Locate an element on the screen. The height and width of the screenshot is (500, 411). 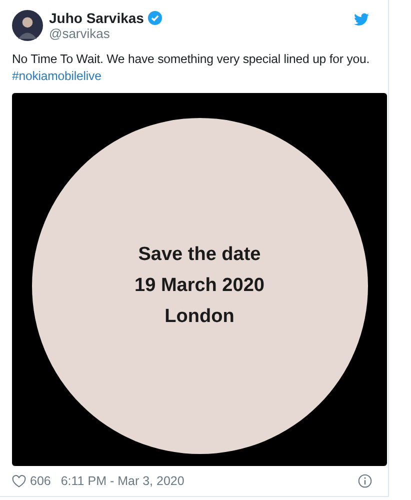
image-text: Save the date is located at coordinates (199, 255).